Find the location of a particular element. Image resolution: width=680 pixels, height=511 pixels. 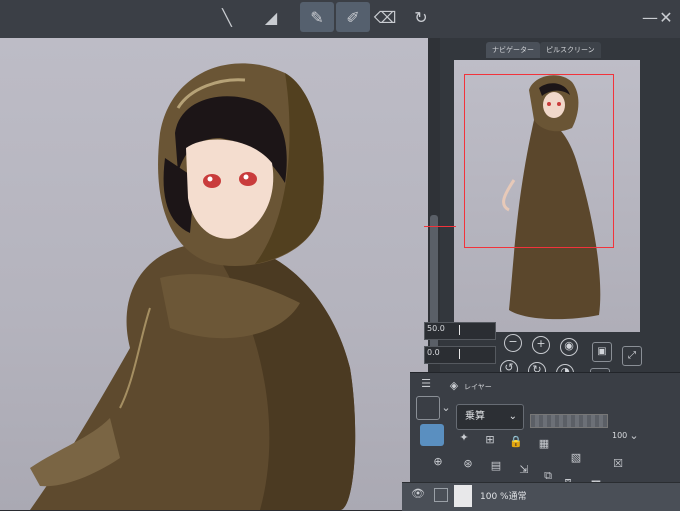

tab-layers-label: レイヤー is located at coordinates (478, 387).